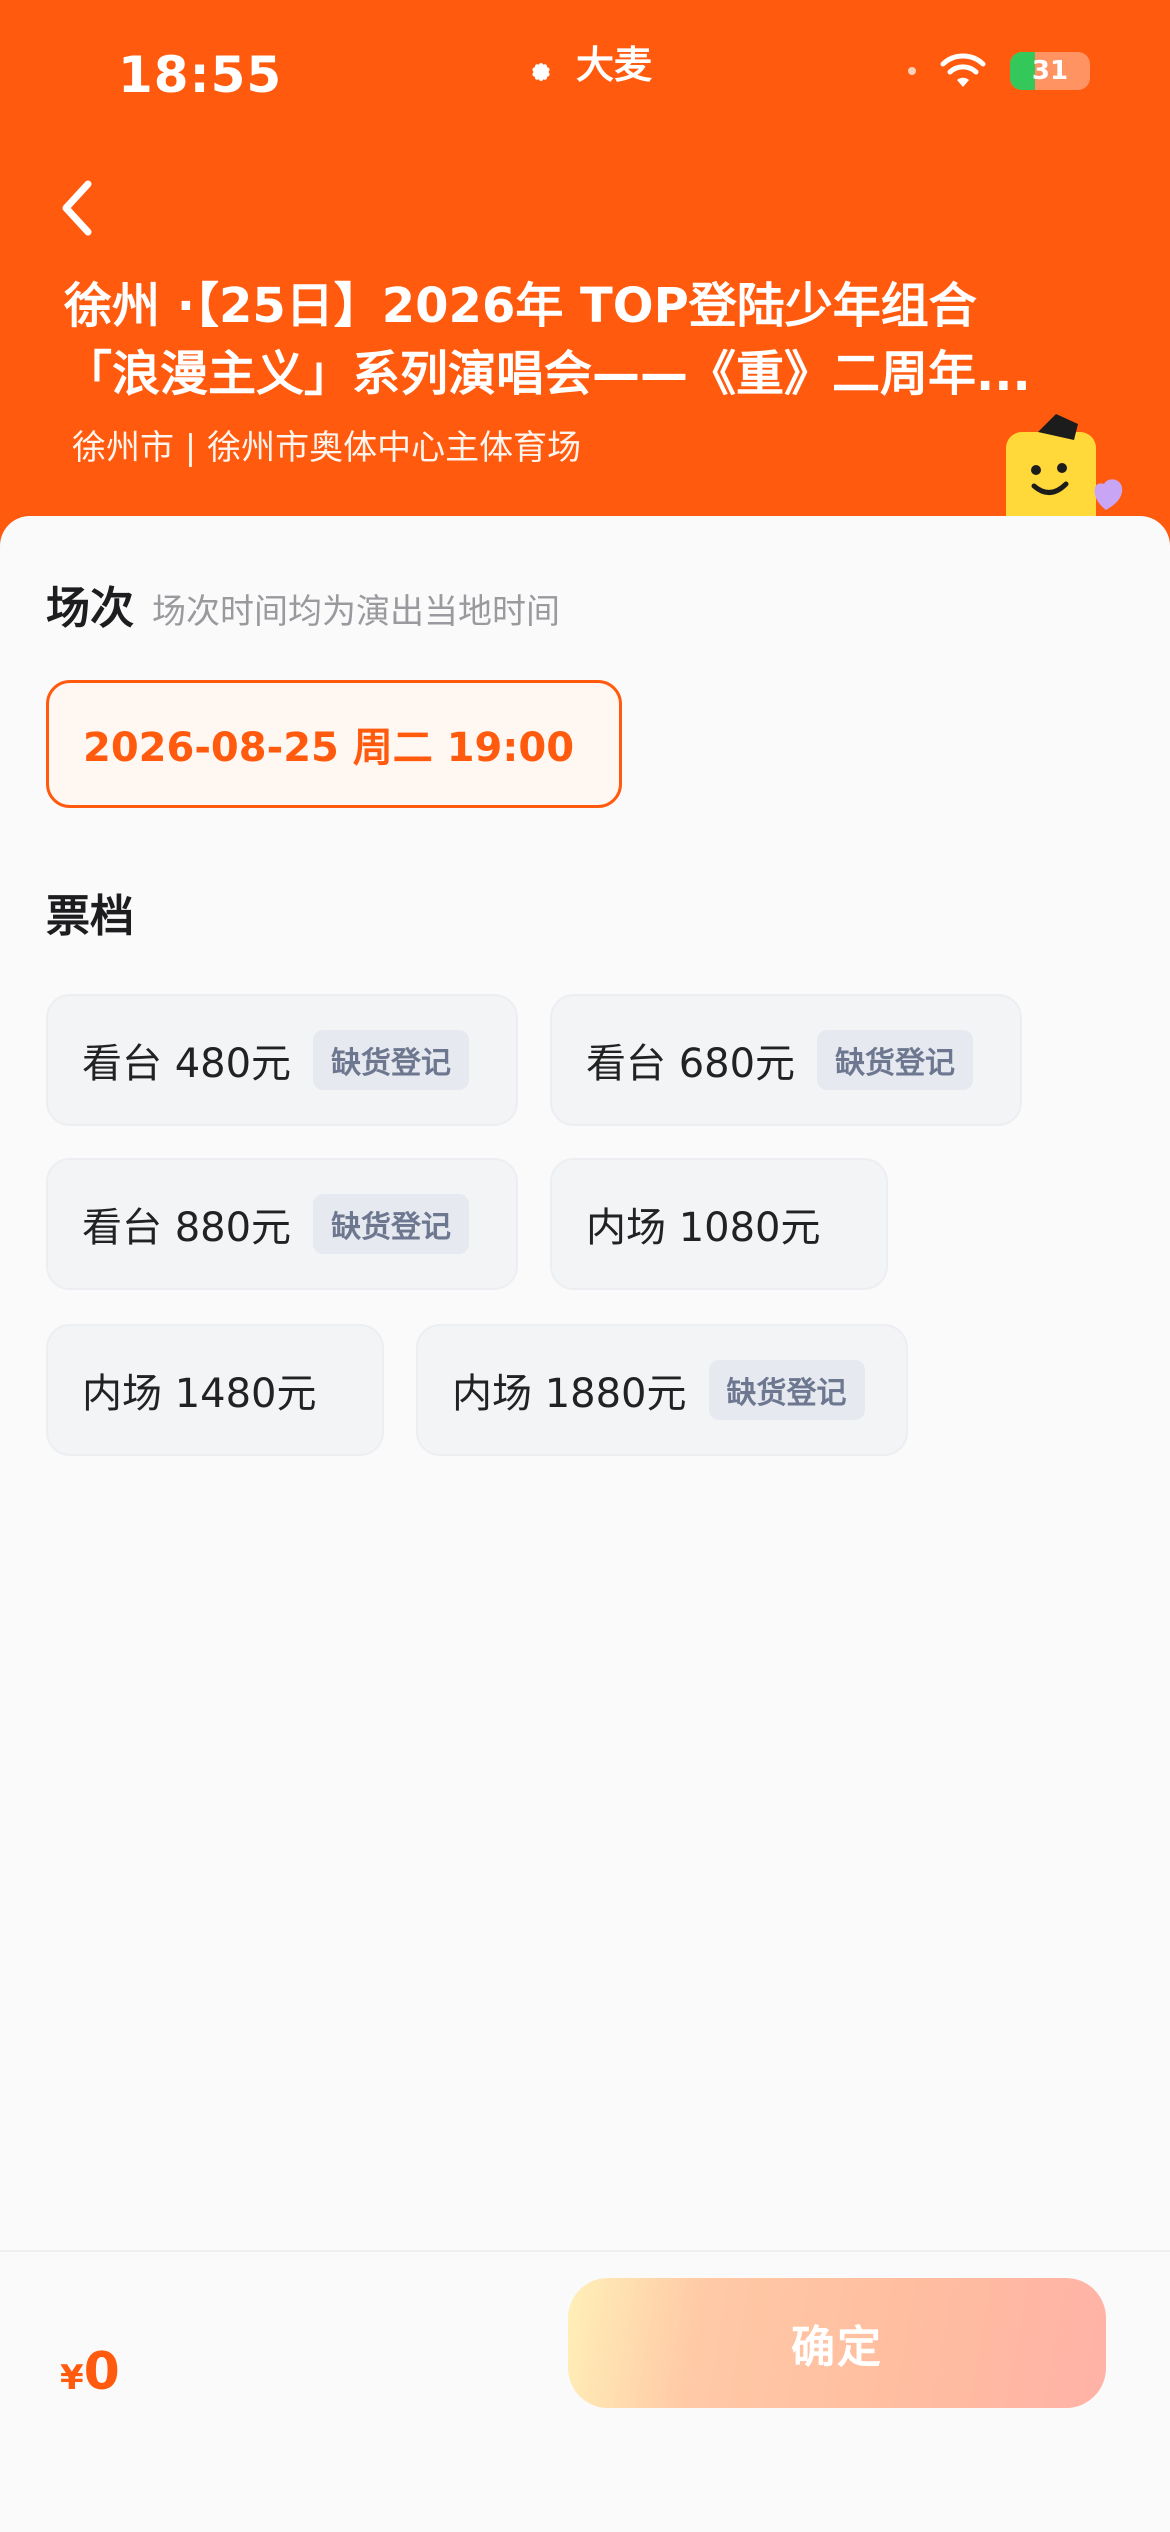 The image size is (1170, 2532). I want to click on tier-option: 内场 1080元, so click(719, 1224).